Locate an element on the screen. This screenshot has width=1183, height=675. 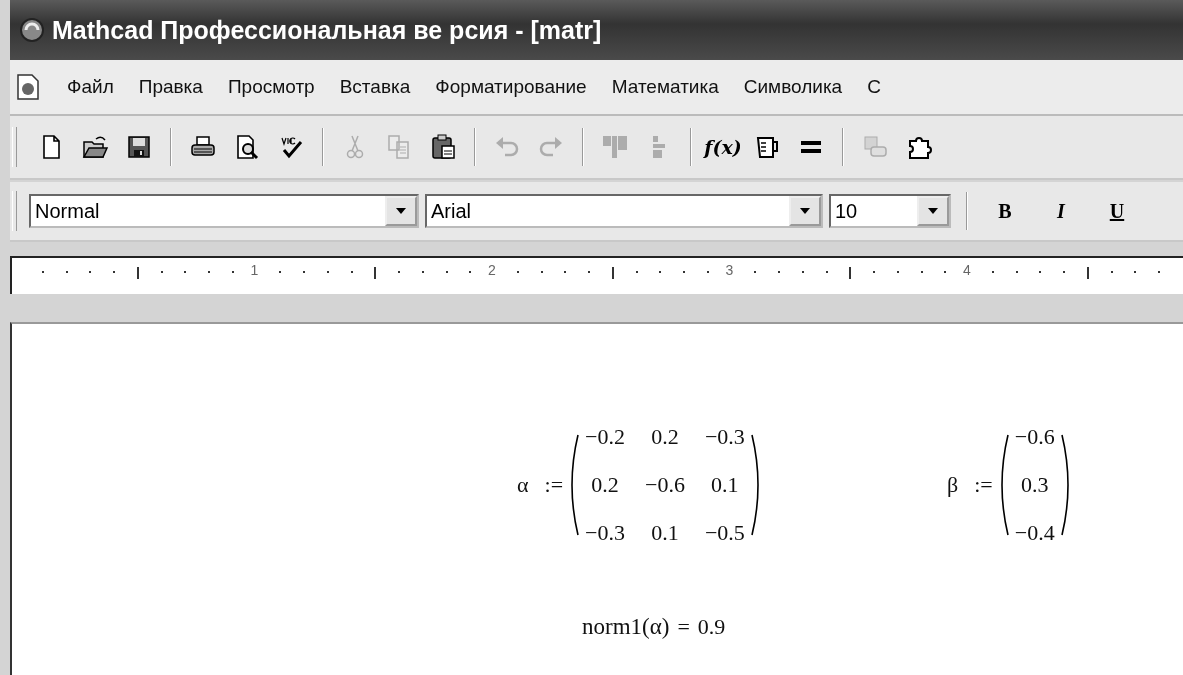
menu-item: Просмотр is located at coordinates (271, 87).